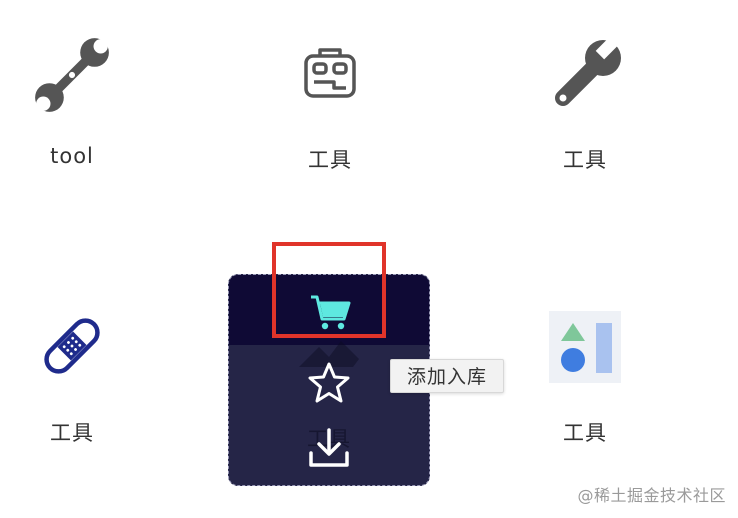 Image resolution: width=738 pixels, height=518 pixels. Describe the element at coordinates (585, 78) in the screenshot. I see `wrench-icon` at that location.